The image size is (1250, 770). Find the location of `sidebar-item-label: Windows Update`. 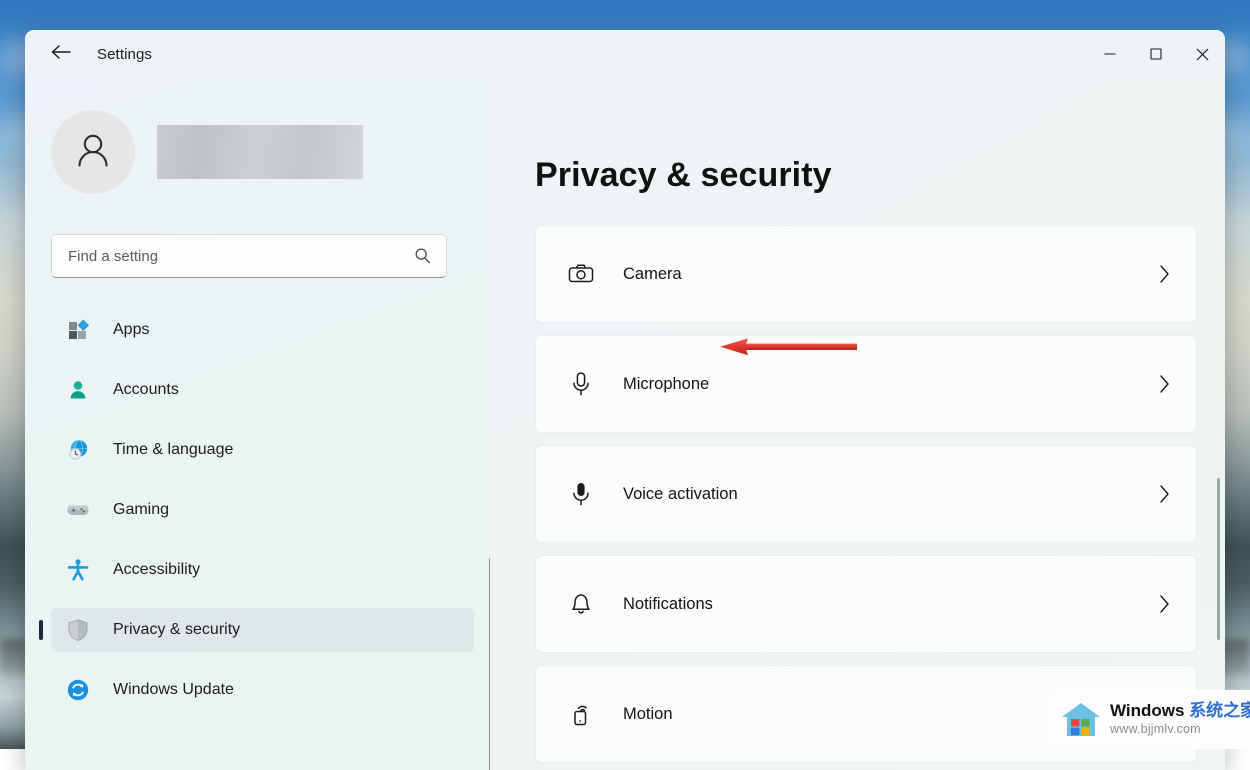

sidebar-item-label: Windows Update is located at coordinates (173, 690).